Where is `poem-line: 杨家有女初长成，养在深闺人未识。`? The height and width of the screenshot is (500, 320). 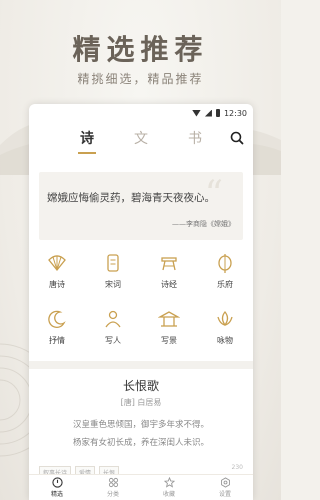
poem-line: 杨家有女初长成，养在深闺人未识。 is located at coordinates (140, 443).